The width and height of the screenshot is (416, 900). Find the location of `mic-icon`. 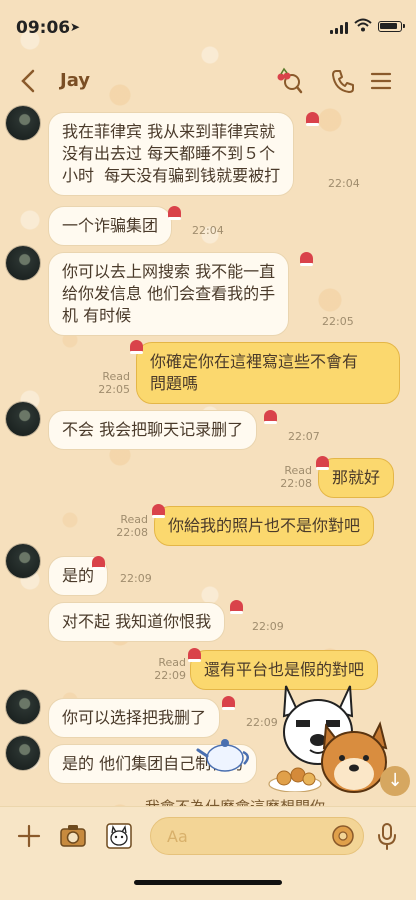

mic-icon is located at coordinates (387, 836).